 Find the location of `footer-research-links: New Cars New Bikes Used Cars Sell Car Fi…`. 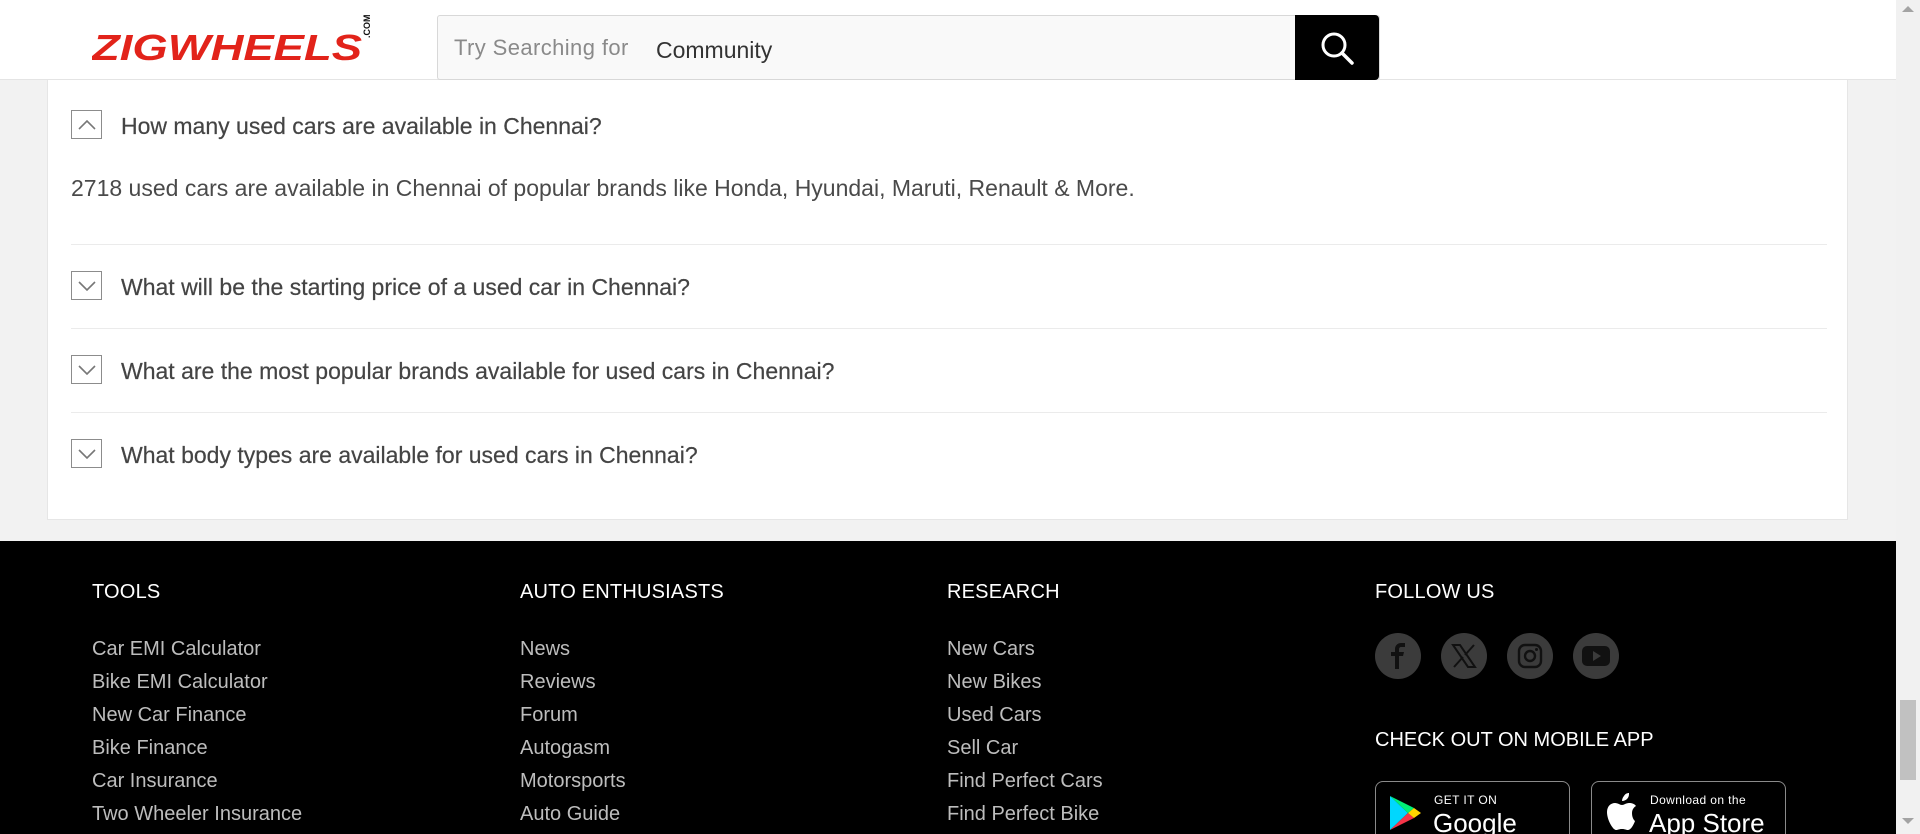

footer-research-links: New Cars New Bikes Used Cars Sell Car Fi… is located at coordinates (1025, 735).